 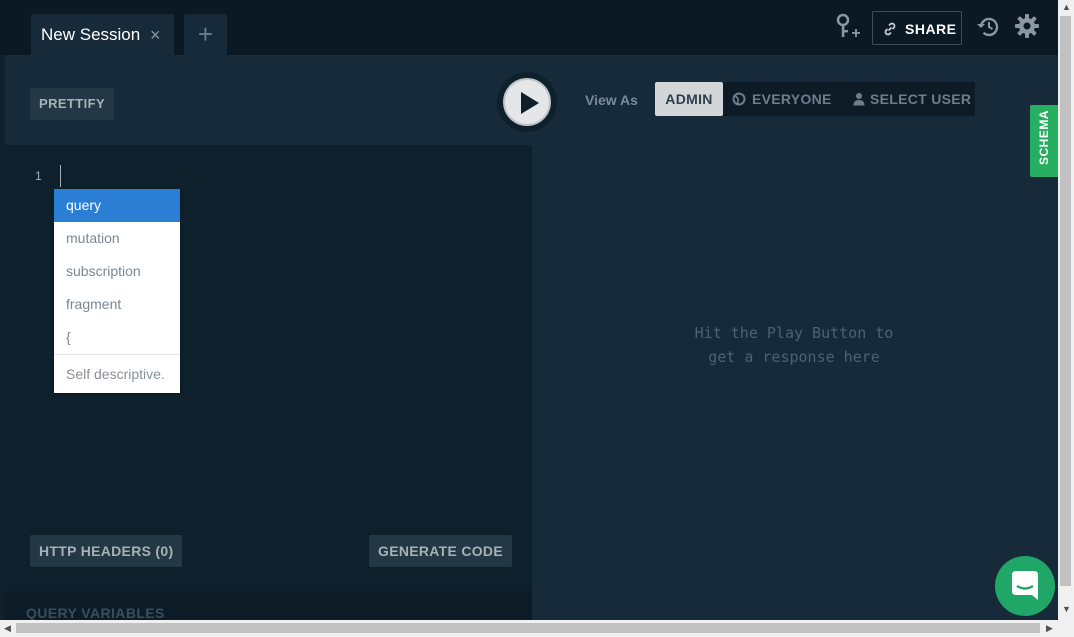 I want to click on key-add-icon, so click(x=849, y=27).